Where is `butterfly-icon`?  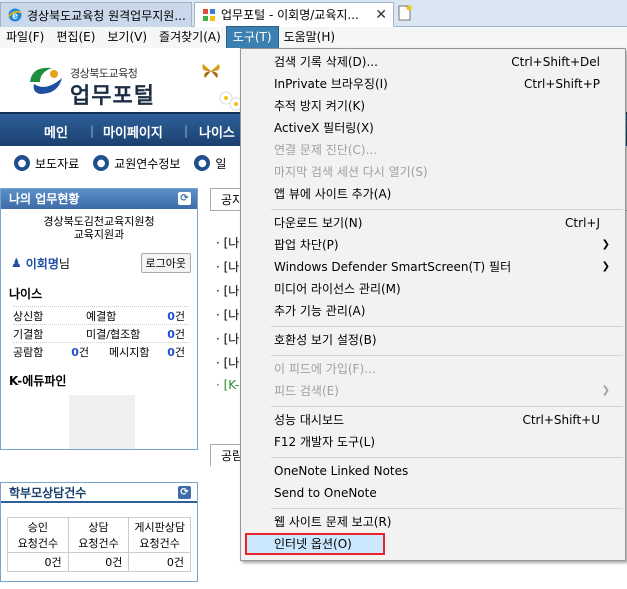
butterfly-icon is located at coordinates (211, 71).